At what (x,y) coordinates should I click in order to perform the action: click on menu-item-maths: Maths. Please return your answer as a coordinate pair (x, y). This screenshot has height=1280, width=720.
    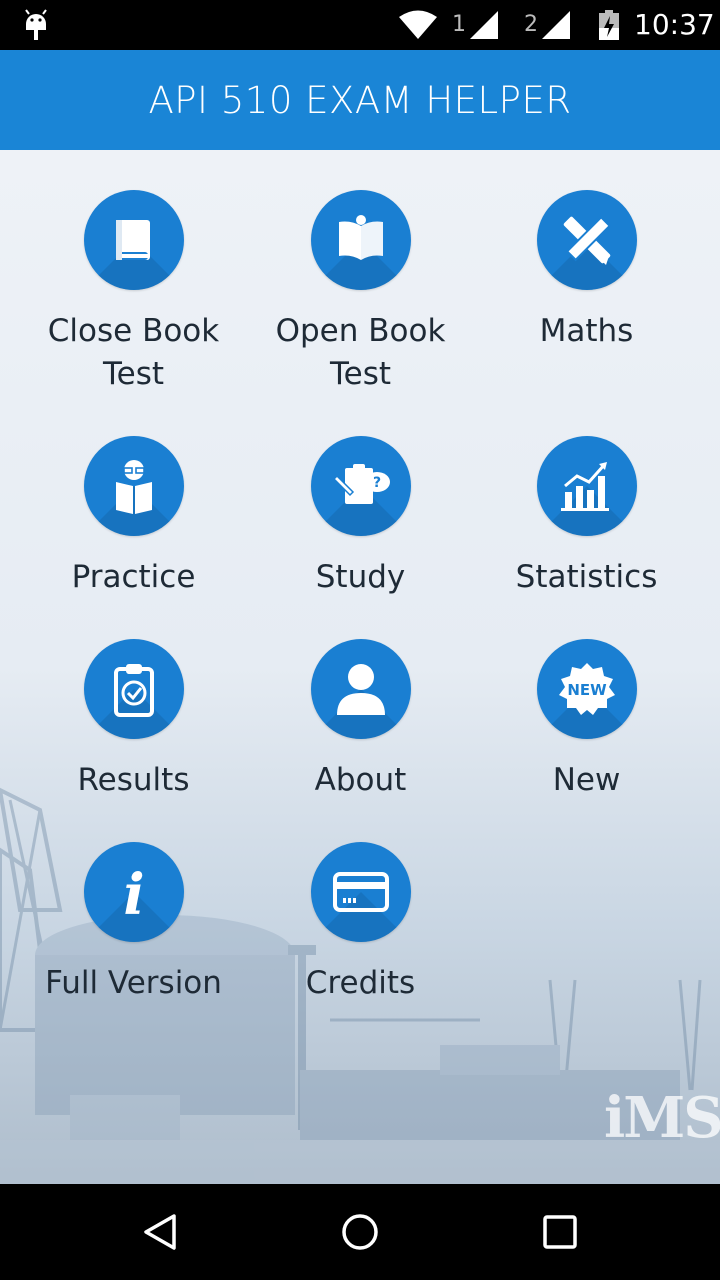
    Looking at the image, I should click on (586, 271).